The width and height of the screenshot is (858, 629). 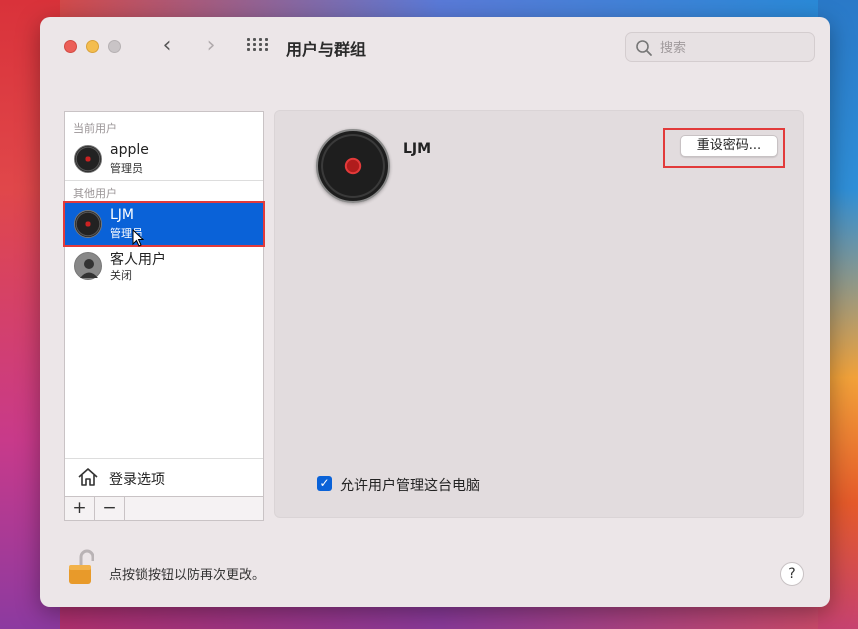 What do you see at coordinates (439, 616) in the screenshot?
I see `desktop-wallpaper-bottom` at bounding box center [439, 616].